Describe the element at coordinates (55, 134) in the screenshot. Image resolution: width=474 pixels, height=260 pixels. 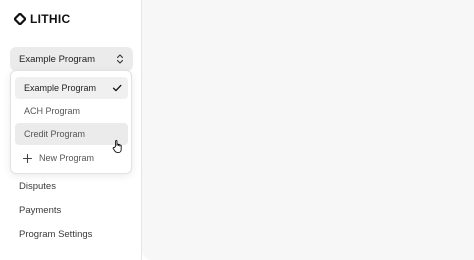
I see `dropdown-option-label: Credit Program` at that location.